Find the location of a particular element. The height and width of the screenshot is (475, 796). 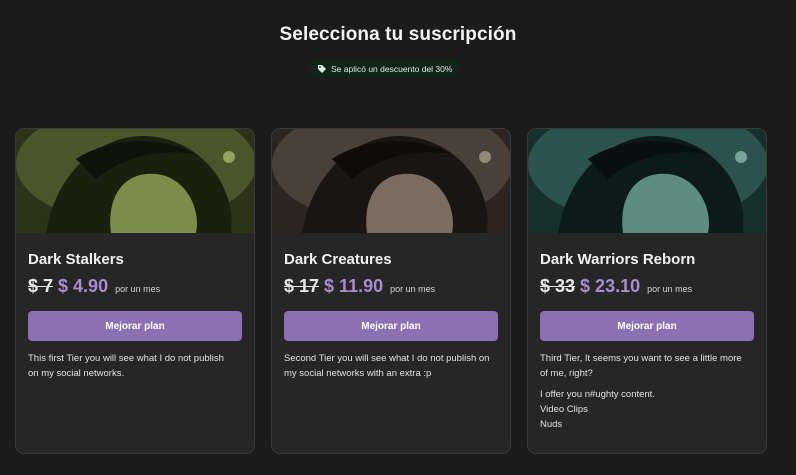

old-price: $ 33 is located at coordinates (558, 286).